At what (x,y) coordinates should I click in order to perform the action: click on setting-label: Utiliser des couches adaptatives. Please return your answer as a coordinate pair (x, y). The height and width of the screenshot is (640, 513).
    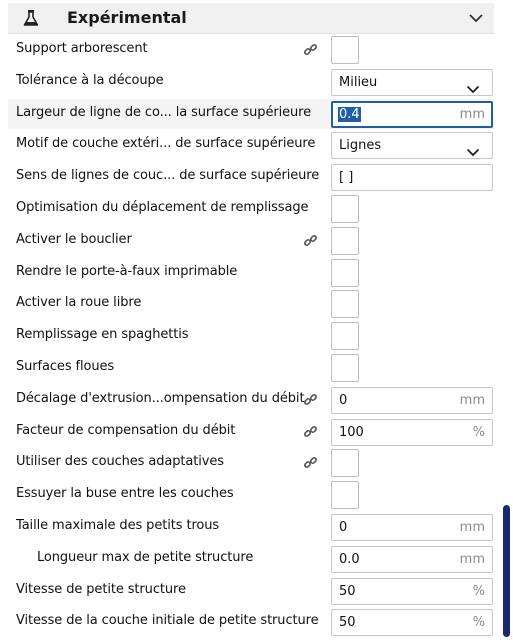
    Looking at the image, I should click on (120, 462).